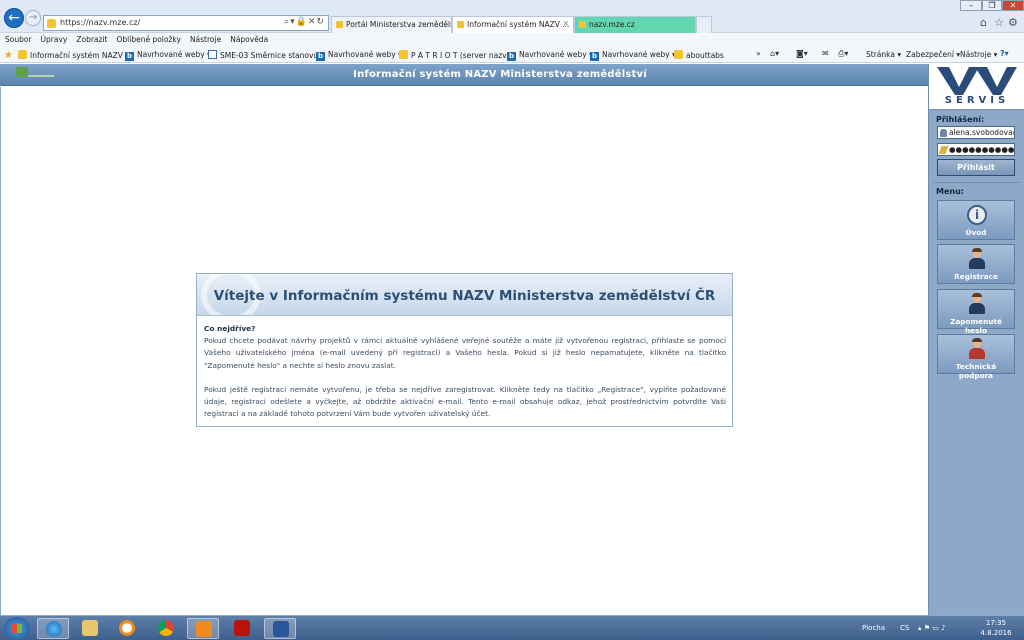  What do you see at coordinates (992, 5) in the screenshot?
I see `window-restore-button: ❐` at bounding box center [992, 5].